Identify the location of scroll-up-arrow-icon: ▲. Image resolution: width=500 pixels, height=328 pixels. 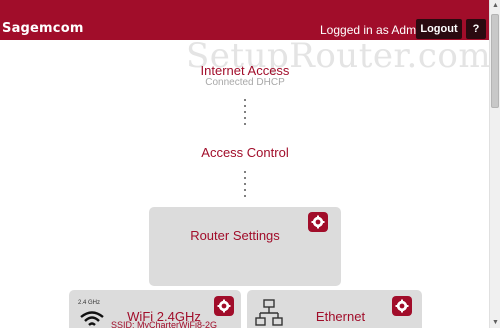
(495, 5).